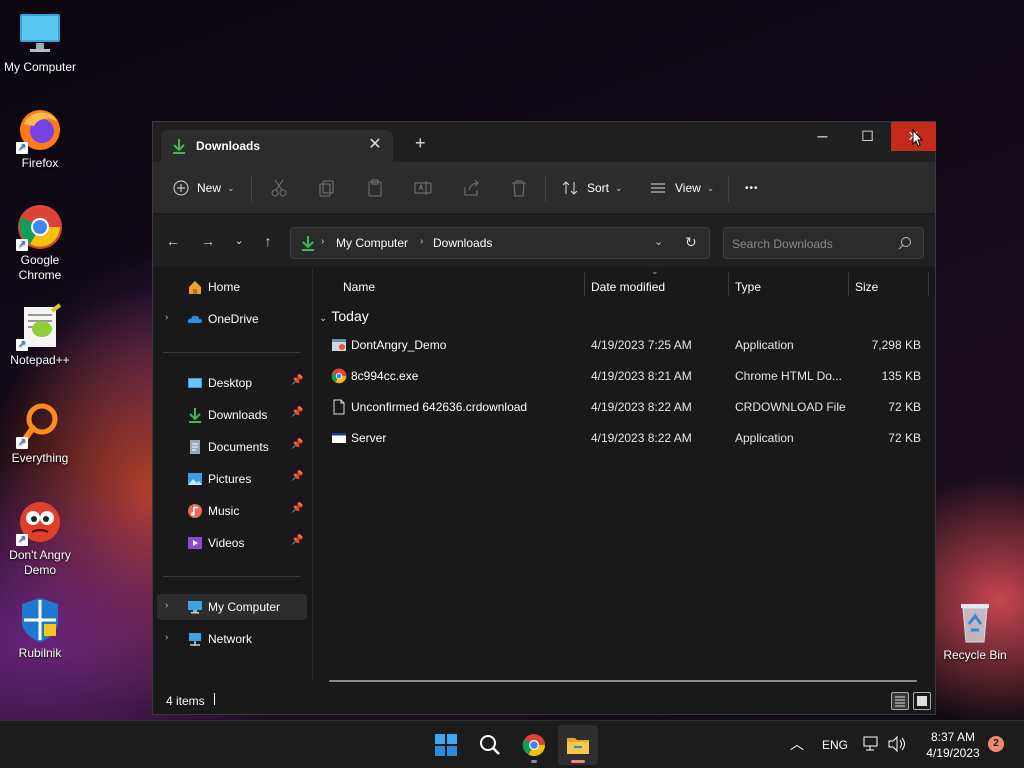 This screenshot has width=1024, height=768. I want to click on recent-locations-button: ⌄, so click(239, 241).